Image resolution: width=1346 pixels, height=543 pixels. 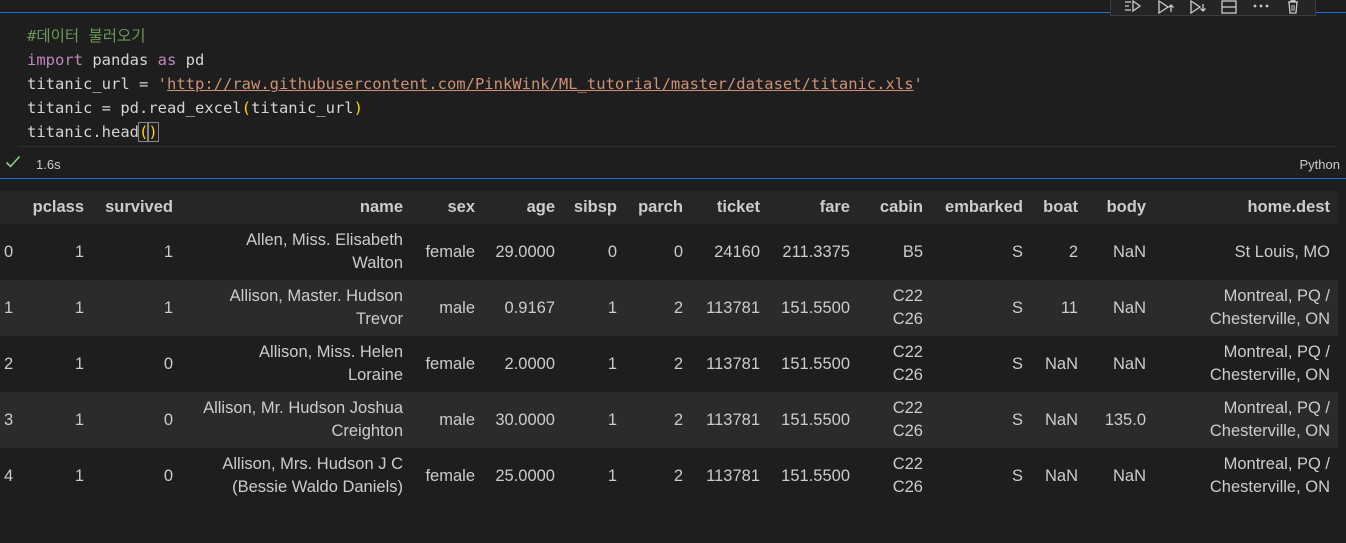 What do you see at coordinates (1129, 475) in the screenshot?
I see `cell-body: NaN` at bounding box center [1129, 475].